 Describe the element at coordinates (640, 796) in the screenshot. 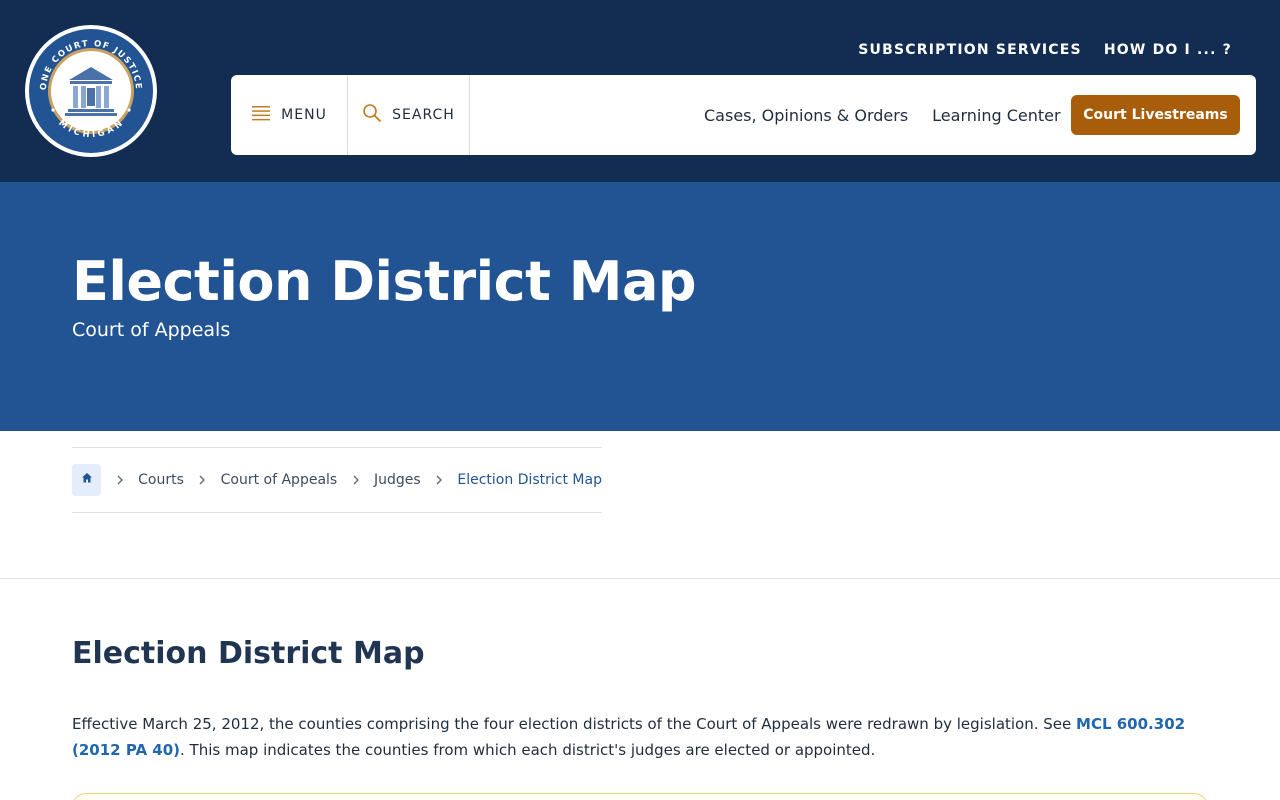

I see `notice-box` at that location.